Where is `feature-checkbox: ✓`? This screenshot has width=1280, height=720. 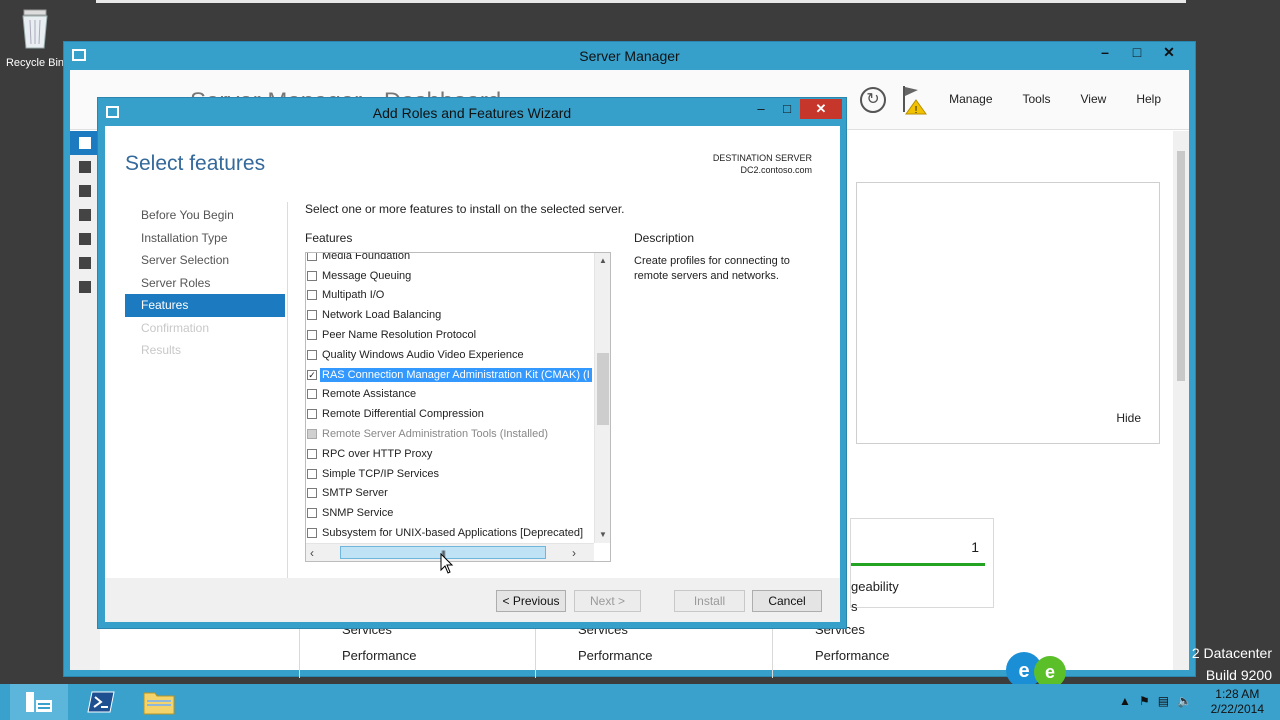 feature-checkbox: ✓ is located at coordinates (312, 374).